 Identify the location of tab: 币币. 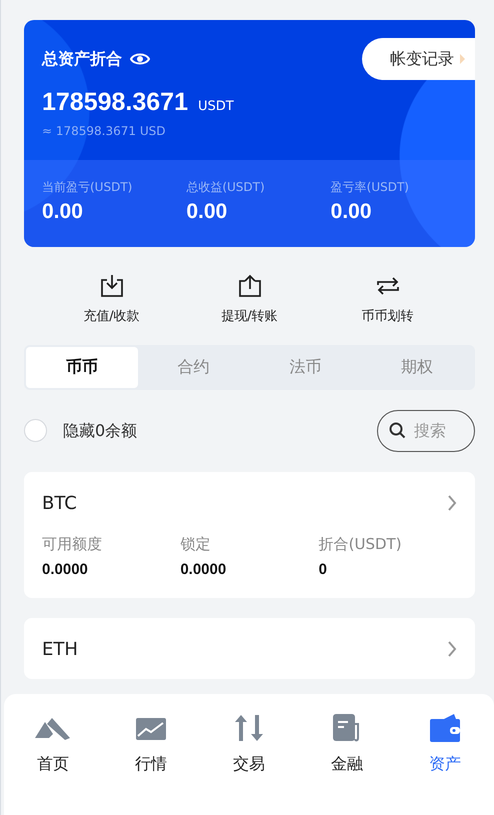
(82, 367).